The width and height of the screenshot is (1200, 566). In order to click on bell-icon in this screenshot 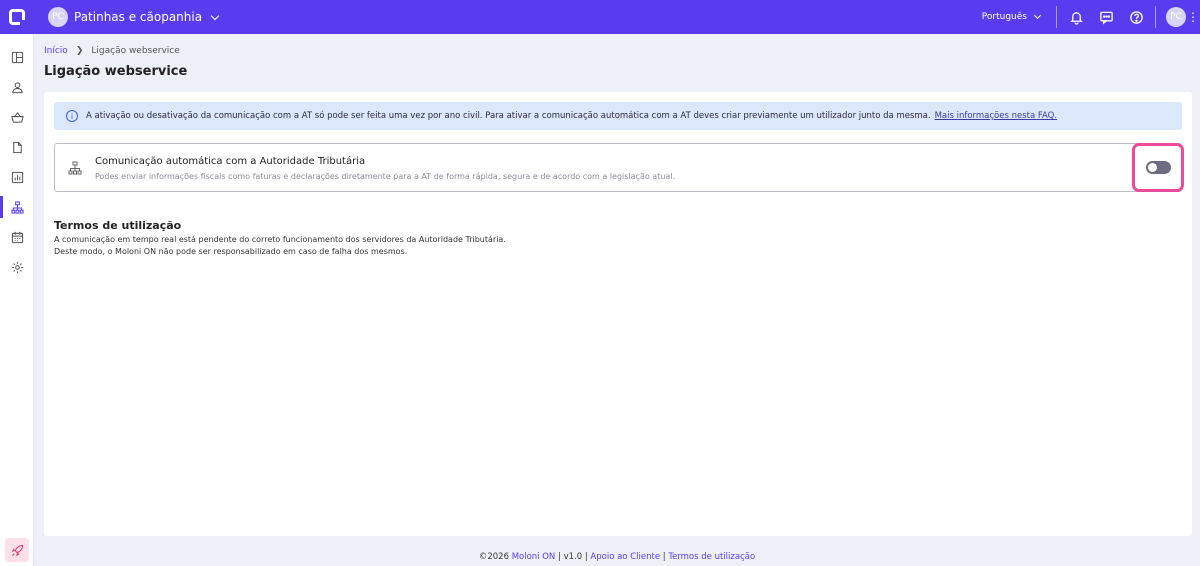, I will do `click(1076, 18)`.